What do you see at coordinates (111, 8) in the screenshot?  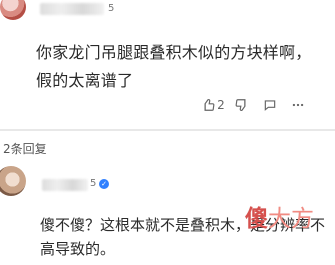 I see `level-badge: 5` at bounding box center [111, 8].